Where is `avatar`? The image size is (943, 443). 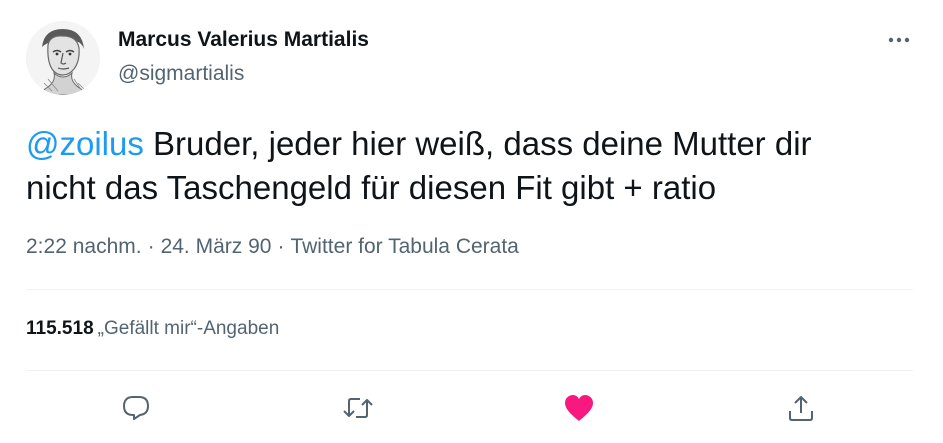 avatar is located at coordinates (63, 58).